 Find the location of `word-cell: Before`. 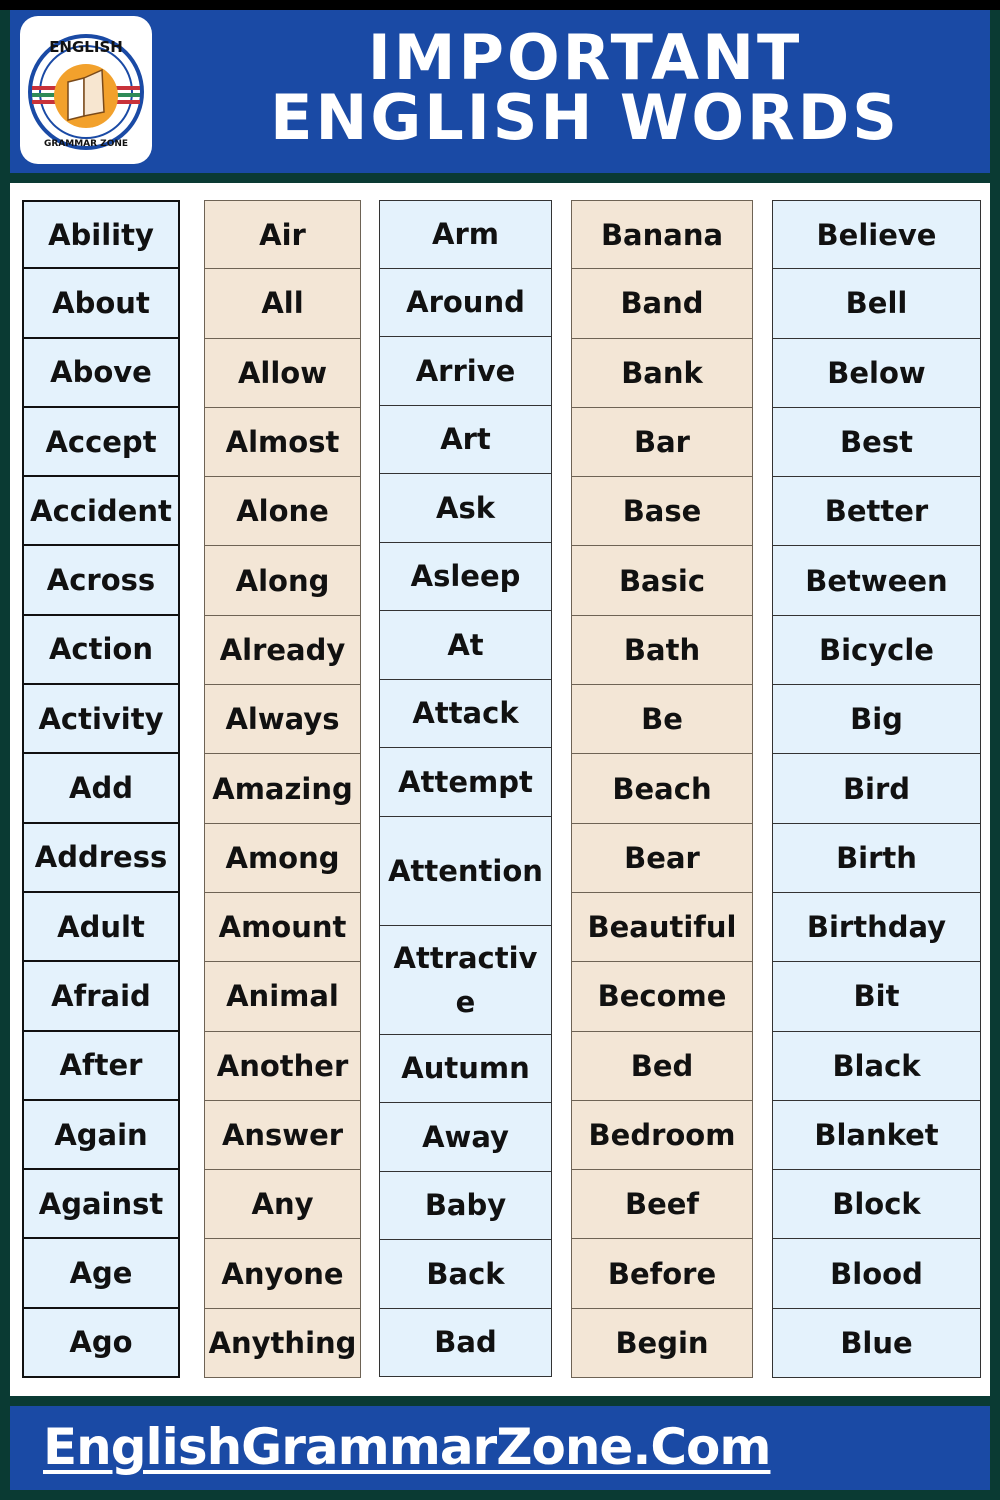

word-cell: Before is located at coordinates (662, 1274).